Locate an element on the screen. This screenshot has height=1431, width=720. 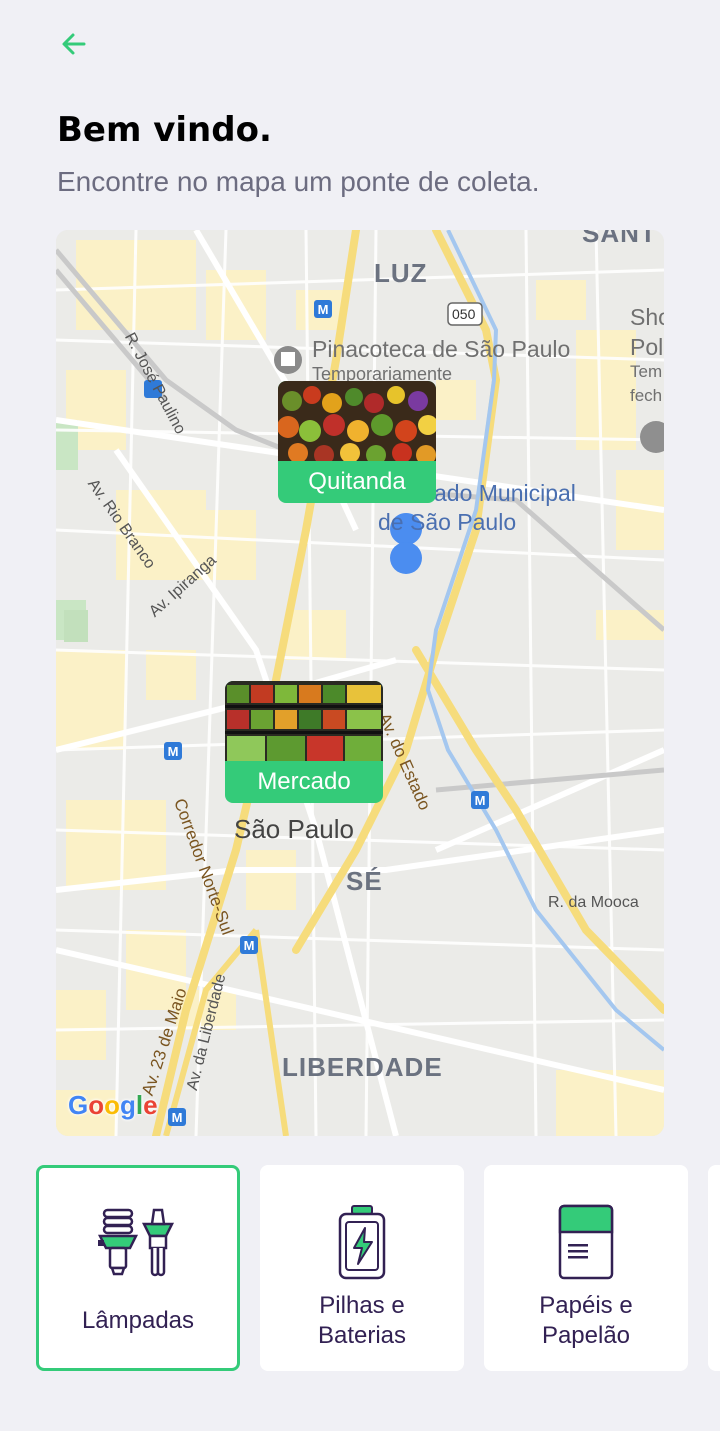
item-pilhas-baterias: Pilhas e Baterias is located at coordinates (362, 1268).